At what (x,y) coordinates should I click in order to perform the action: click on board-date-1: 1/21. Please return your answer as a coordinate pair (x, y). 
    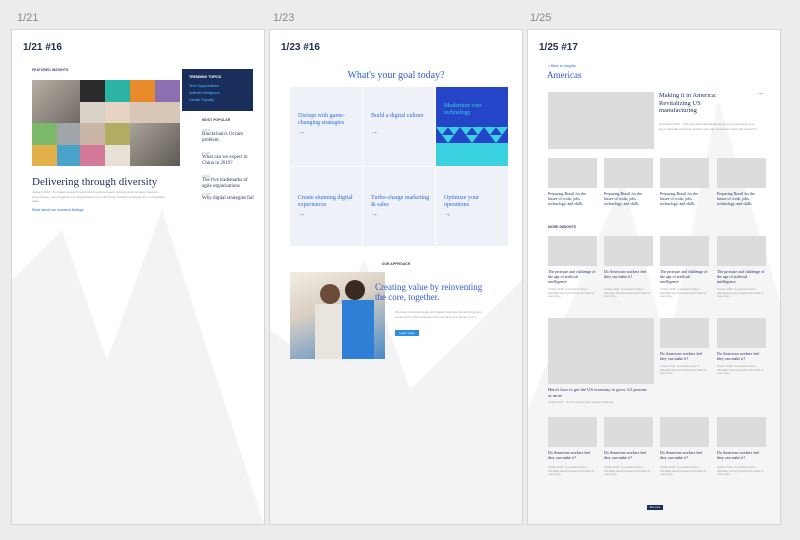
    Looking at the image, I should click on (28, 18).